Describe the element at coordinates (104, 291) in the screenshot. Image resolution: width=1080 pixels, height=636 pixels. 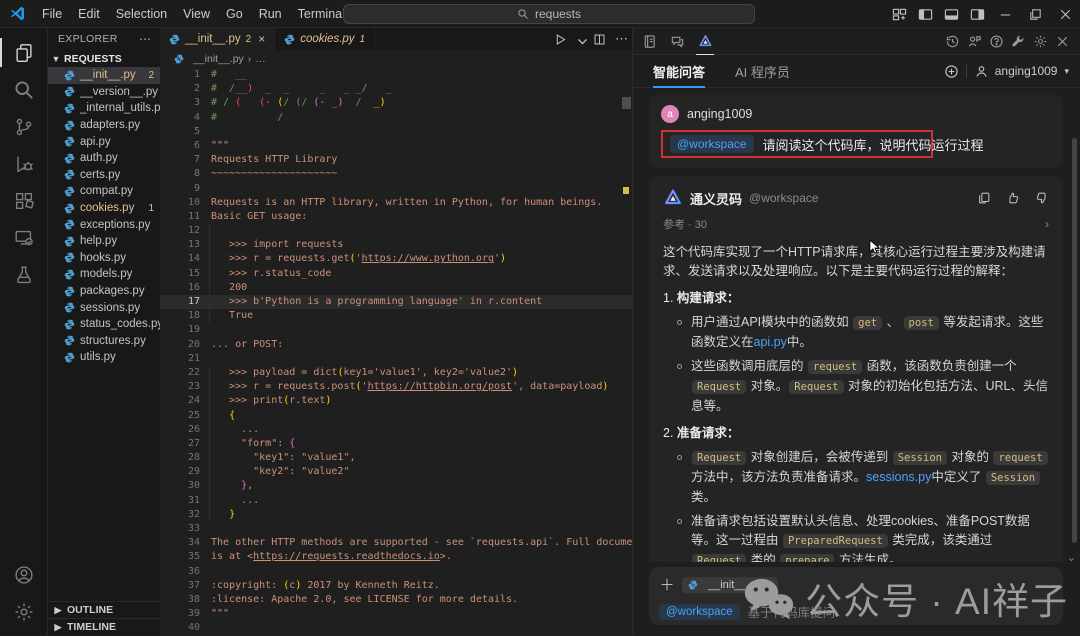
I see `file-item-packages.py: packages.py` at that location.